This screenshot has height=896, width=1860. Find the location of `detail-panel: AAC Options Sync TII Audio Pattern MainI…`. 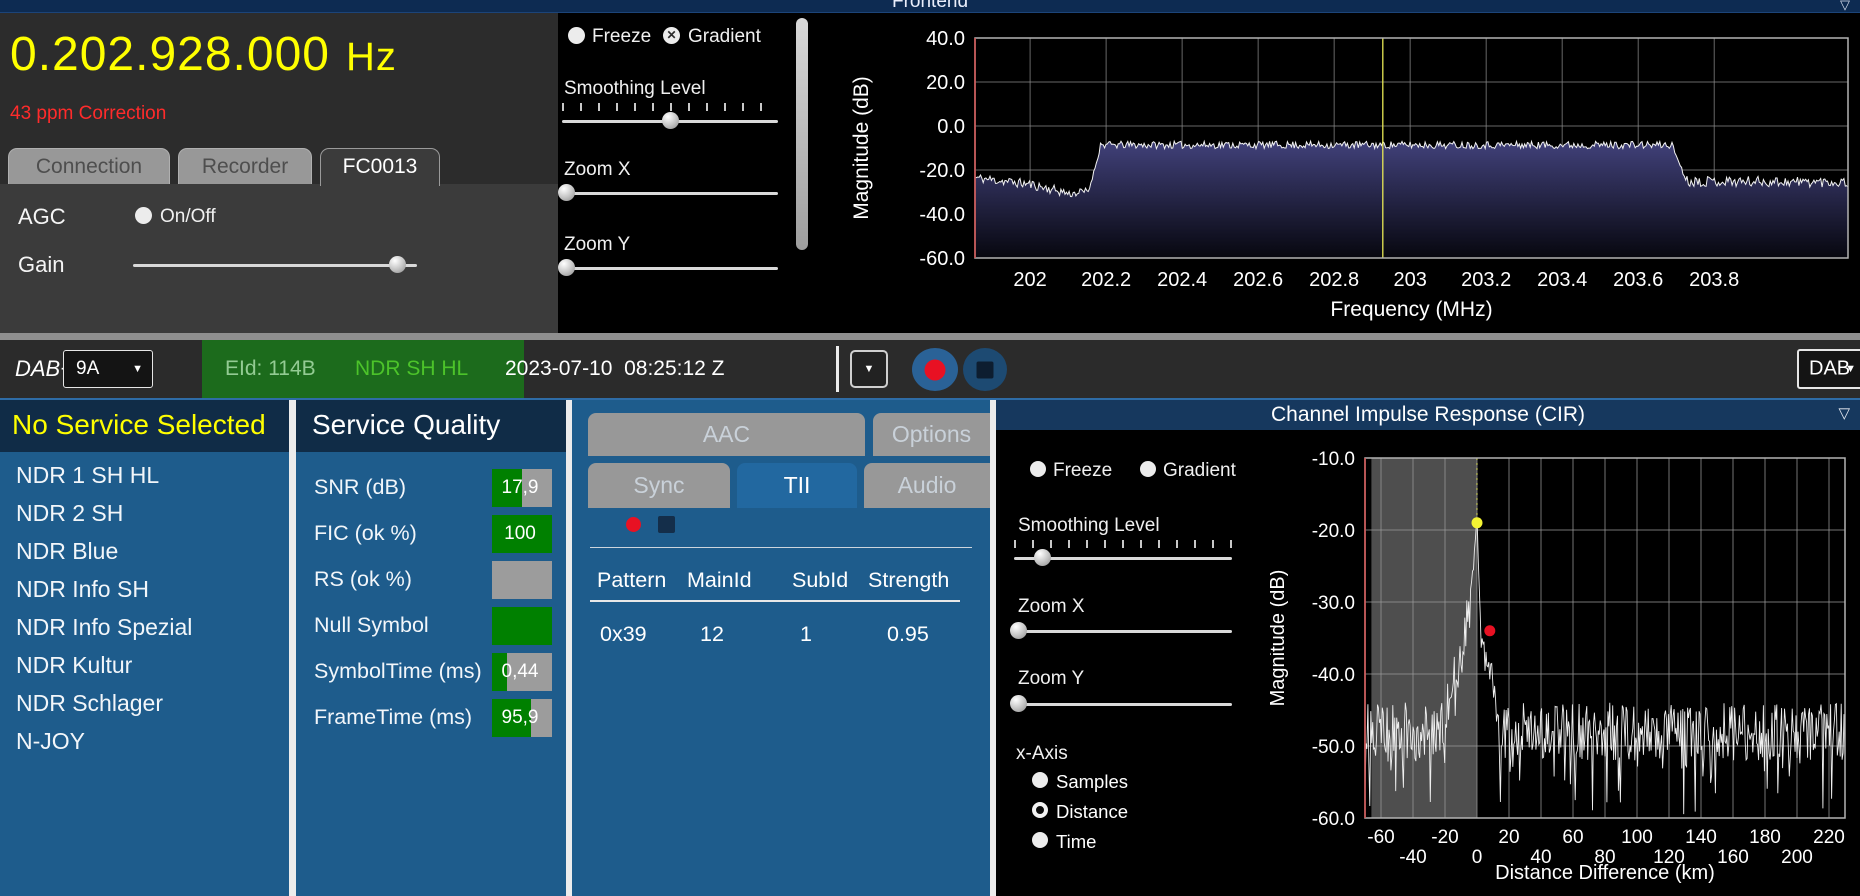

detail-panel: AAC Options Sync TII Audio Pattern MainI… is located at coordinates (781, 648).